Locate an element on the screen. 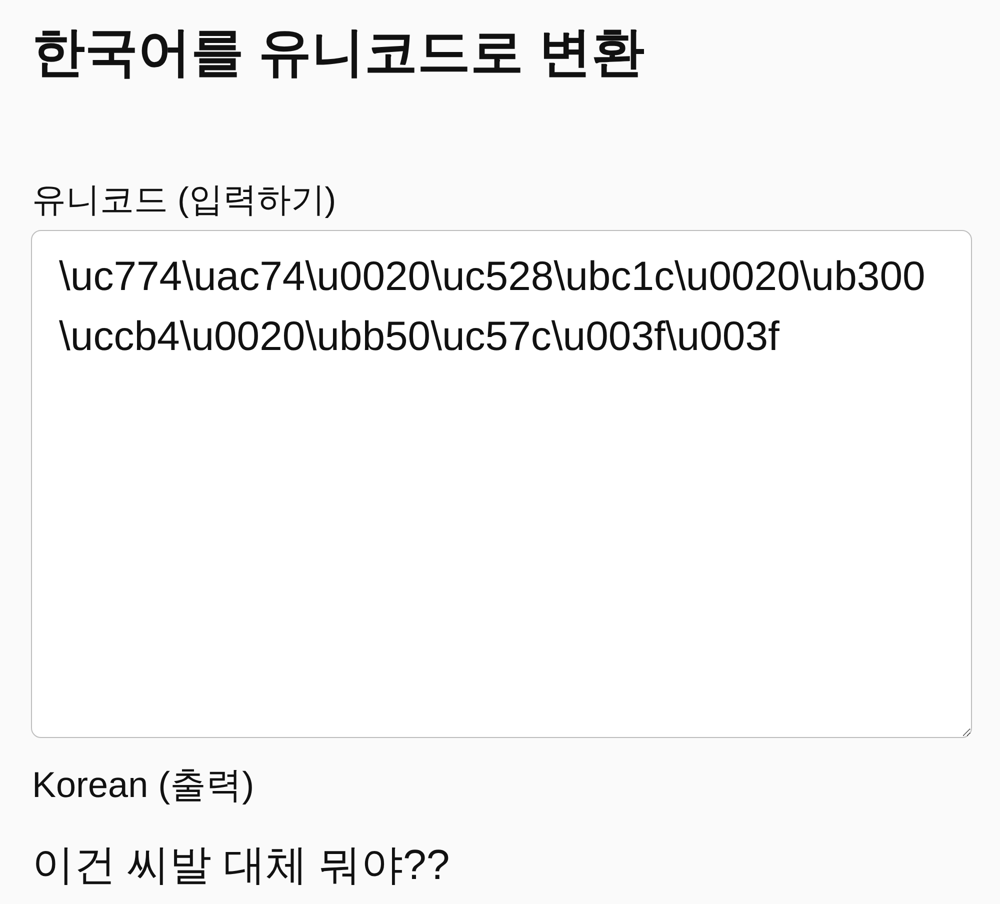 Image resolution: width=1000 pixels, height=904 pixels. korean-output-text: 이건 씨발 대체 뭐야?? is located at coordinates (241, 865).